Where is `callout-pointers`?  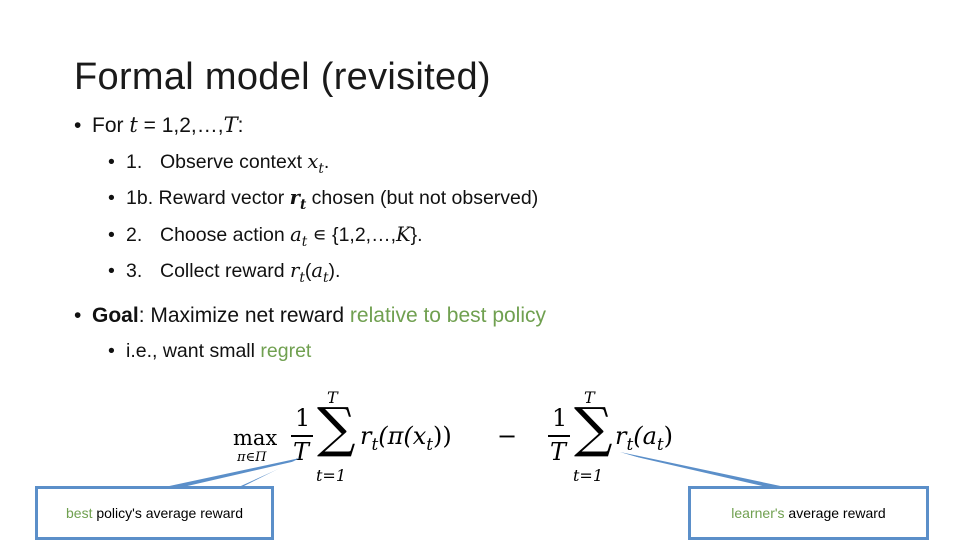 callout-pointers is located at coordinates (475, 471).